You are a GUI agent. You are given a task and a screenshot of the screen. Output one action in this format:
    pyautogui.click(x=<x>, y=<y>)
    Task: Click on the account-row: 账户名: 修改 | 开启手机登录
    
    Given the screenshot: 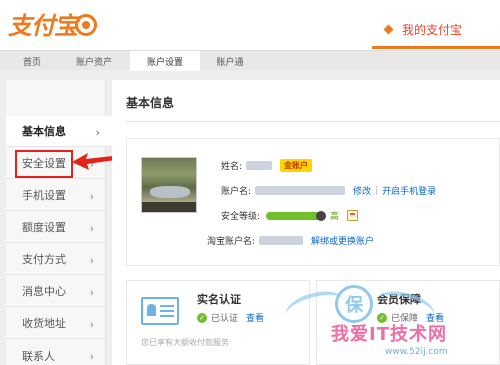 What is the action you would take?
    pyautogui.click(x=328, y=191)
    